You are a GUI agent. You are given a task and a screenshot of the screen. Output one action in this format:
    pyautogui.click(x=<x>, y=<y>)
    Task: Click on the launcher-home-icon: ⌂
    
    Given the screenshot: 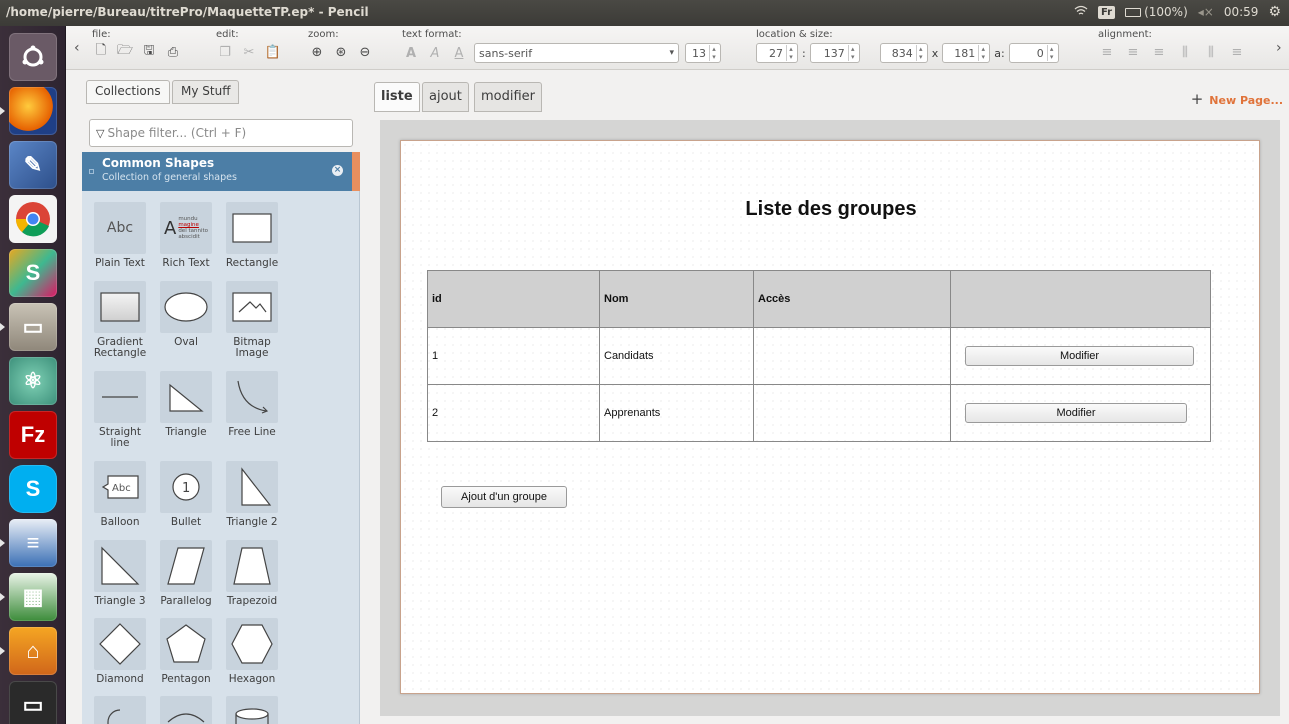 What is the action you would take?
    pyautogui.click(x=28, y=651)
    